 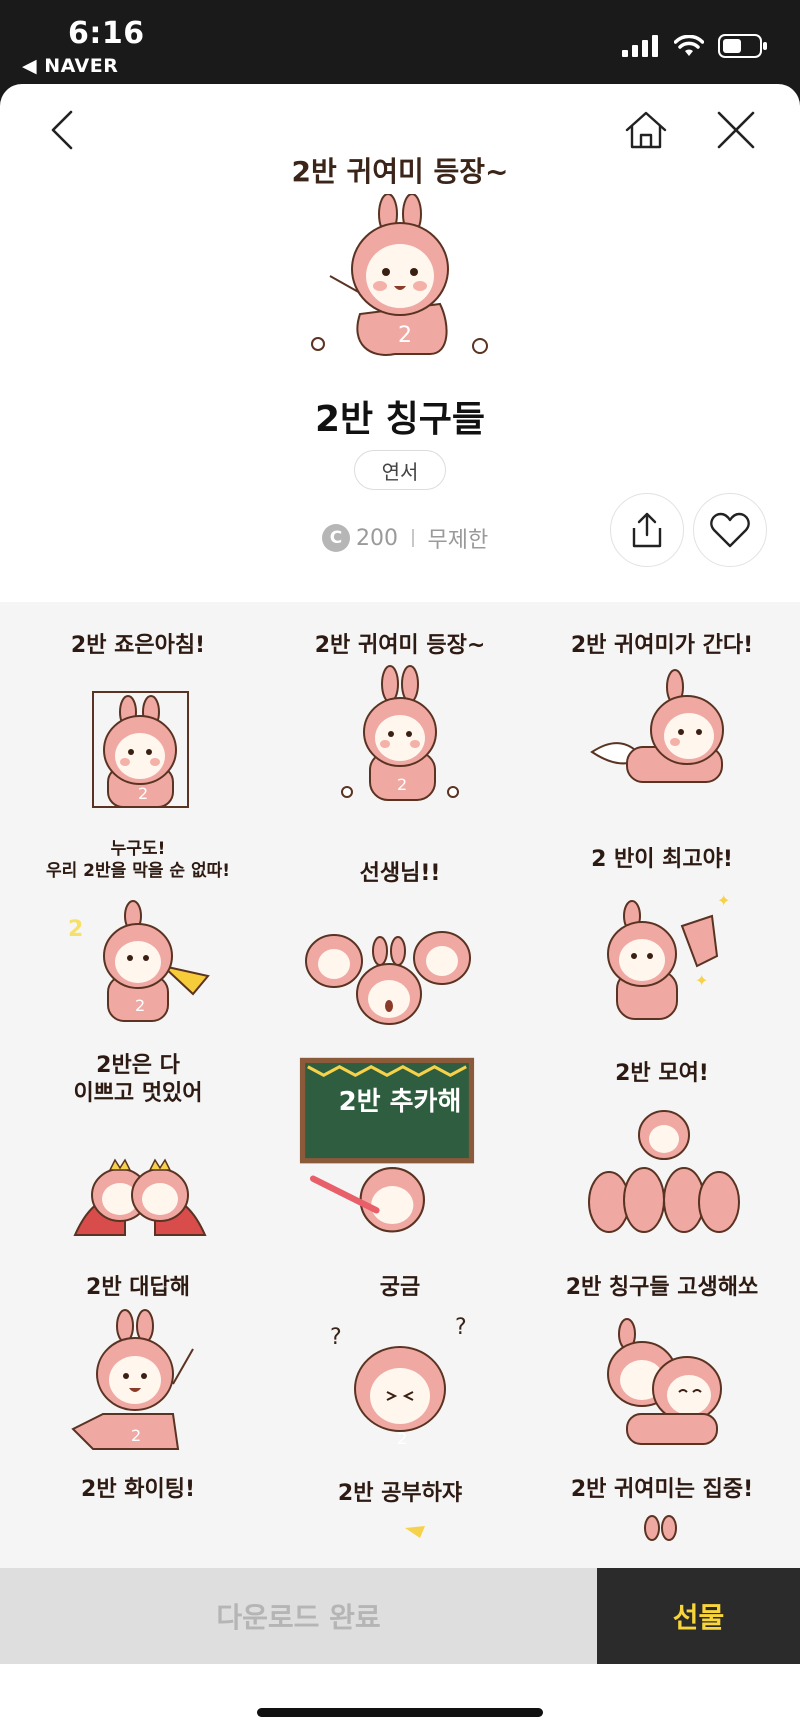 What do you see at coordinates (106, 33) in the screenshot?
I see `status-time: 6:16` at bounding box center [106, 33].